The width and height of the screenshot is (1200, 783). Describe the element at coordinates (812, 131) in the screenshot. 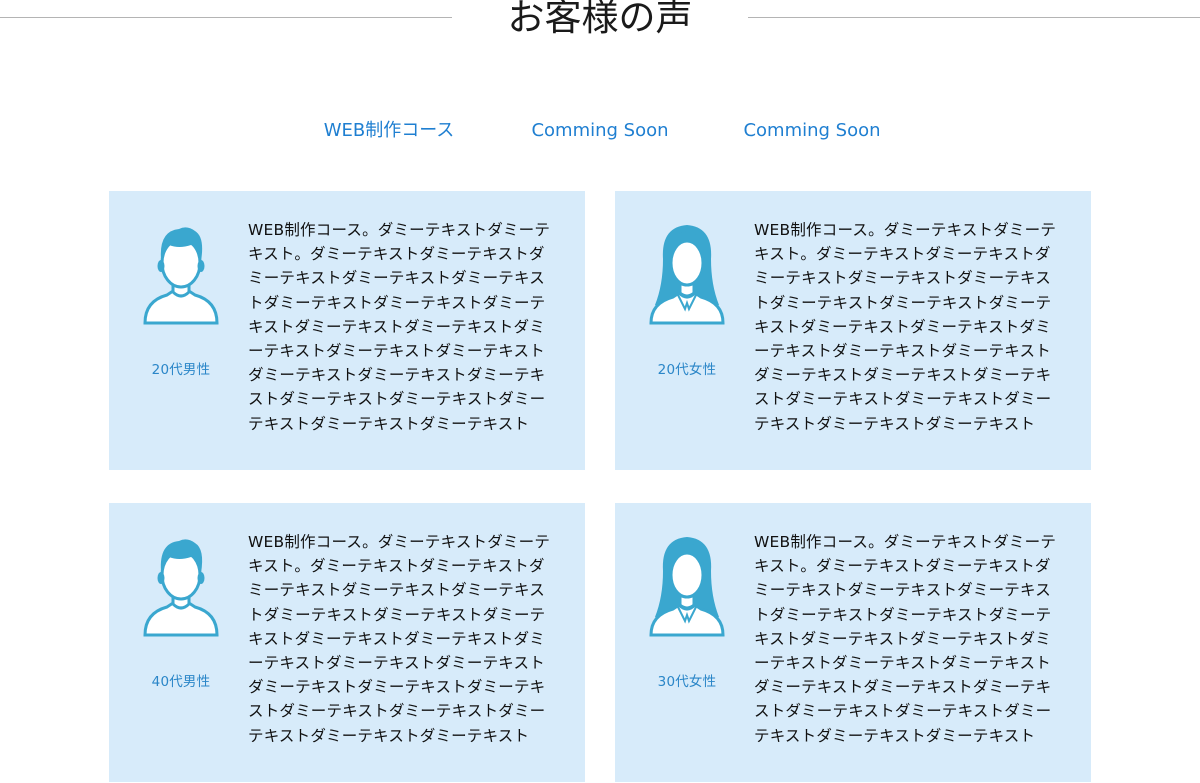

I see `tab-coming-soon-2: Comming Soon` at that location.